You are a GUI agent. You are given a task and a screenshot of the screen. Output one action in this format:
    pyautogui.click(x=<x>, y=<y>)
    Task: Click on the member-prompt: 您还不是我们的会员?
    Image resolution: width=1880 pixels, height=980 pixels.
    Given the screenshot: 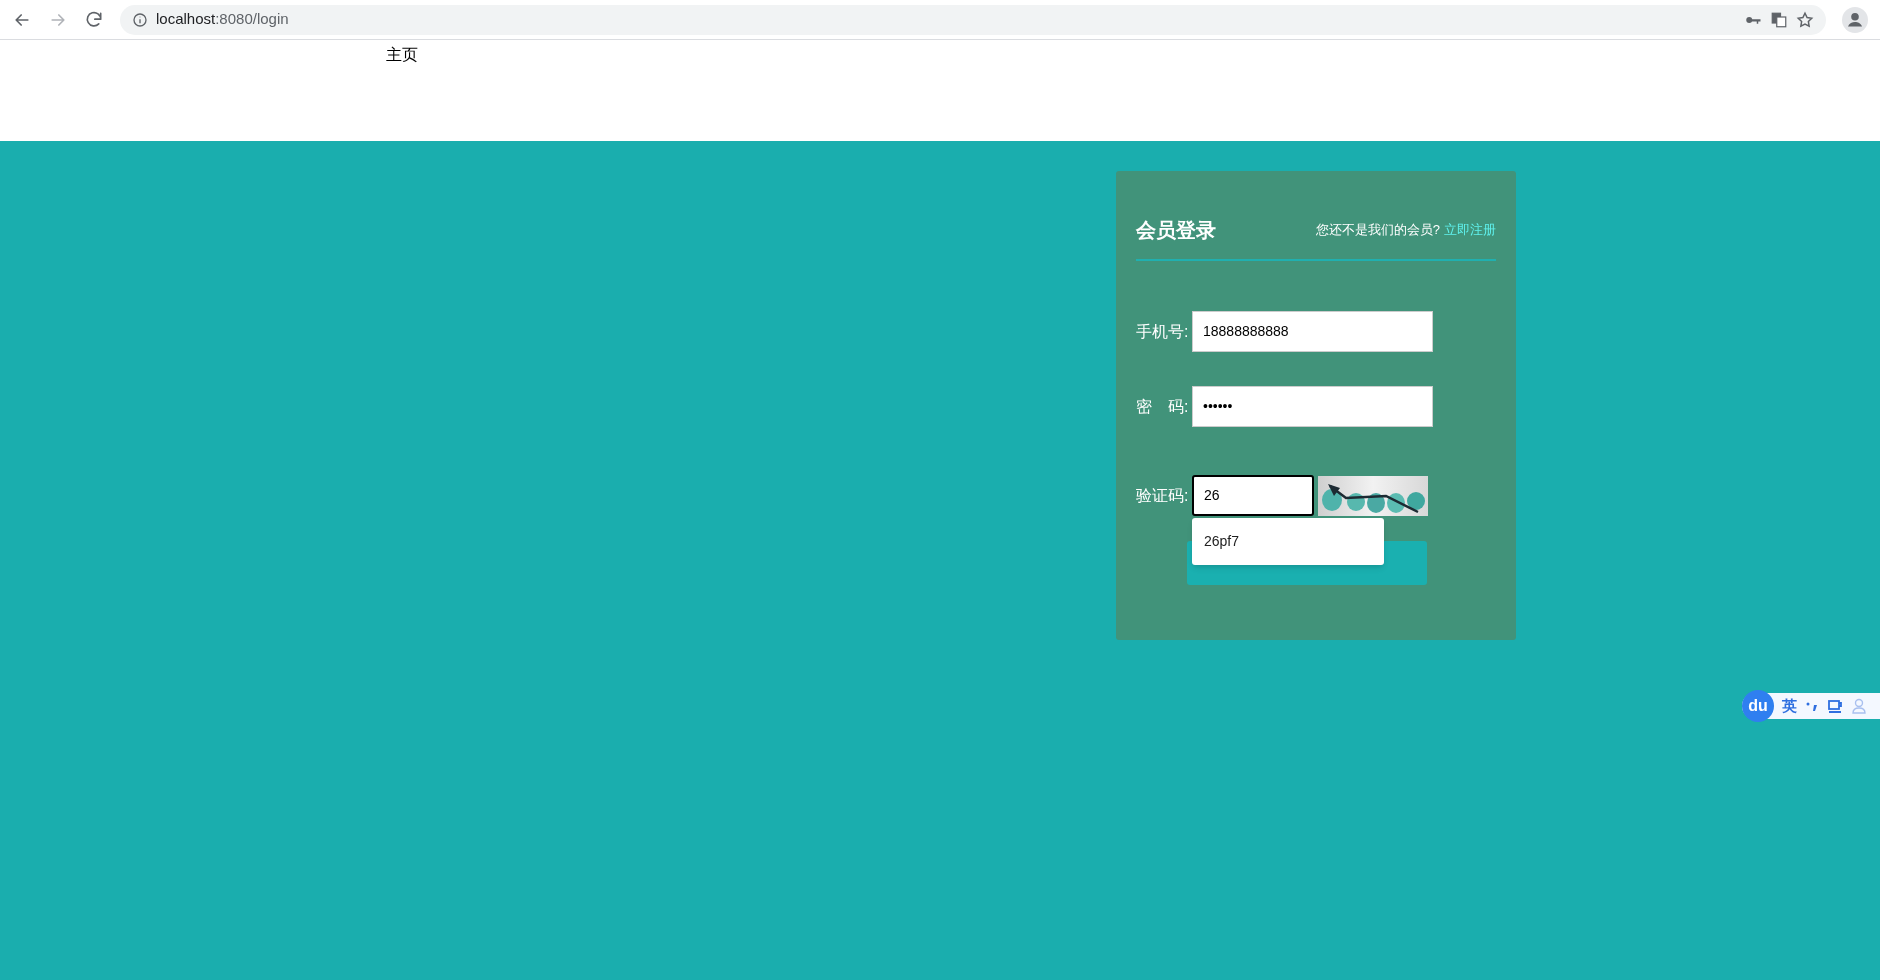 What is the action you would take?
    pyautogui.click(x=1377, y=230)
    